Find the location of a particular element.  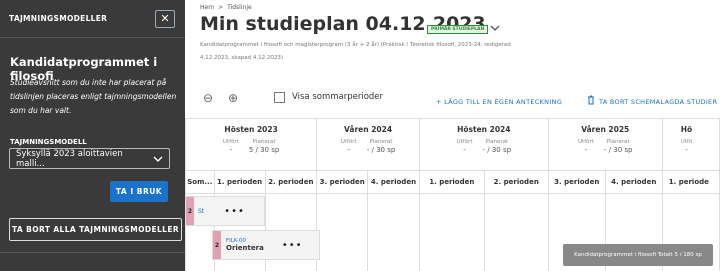

divider is located at coordinates (92, 252).